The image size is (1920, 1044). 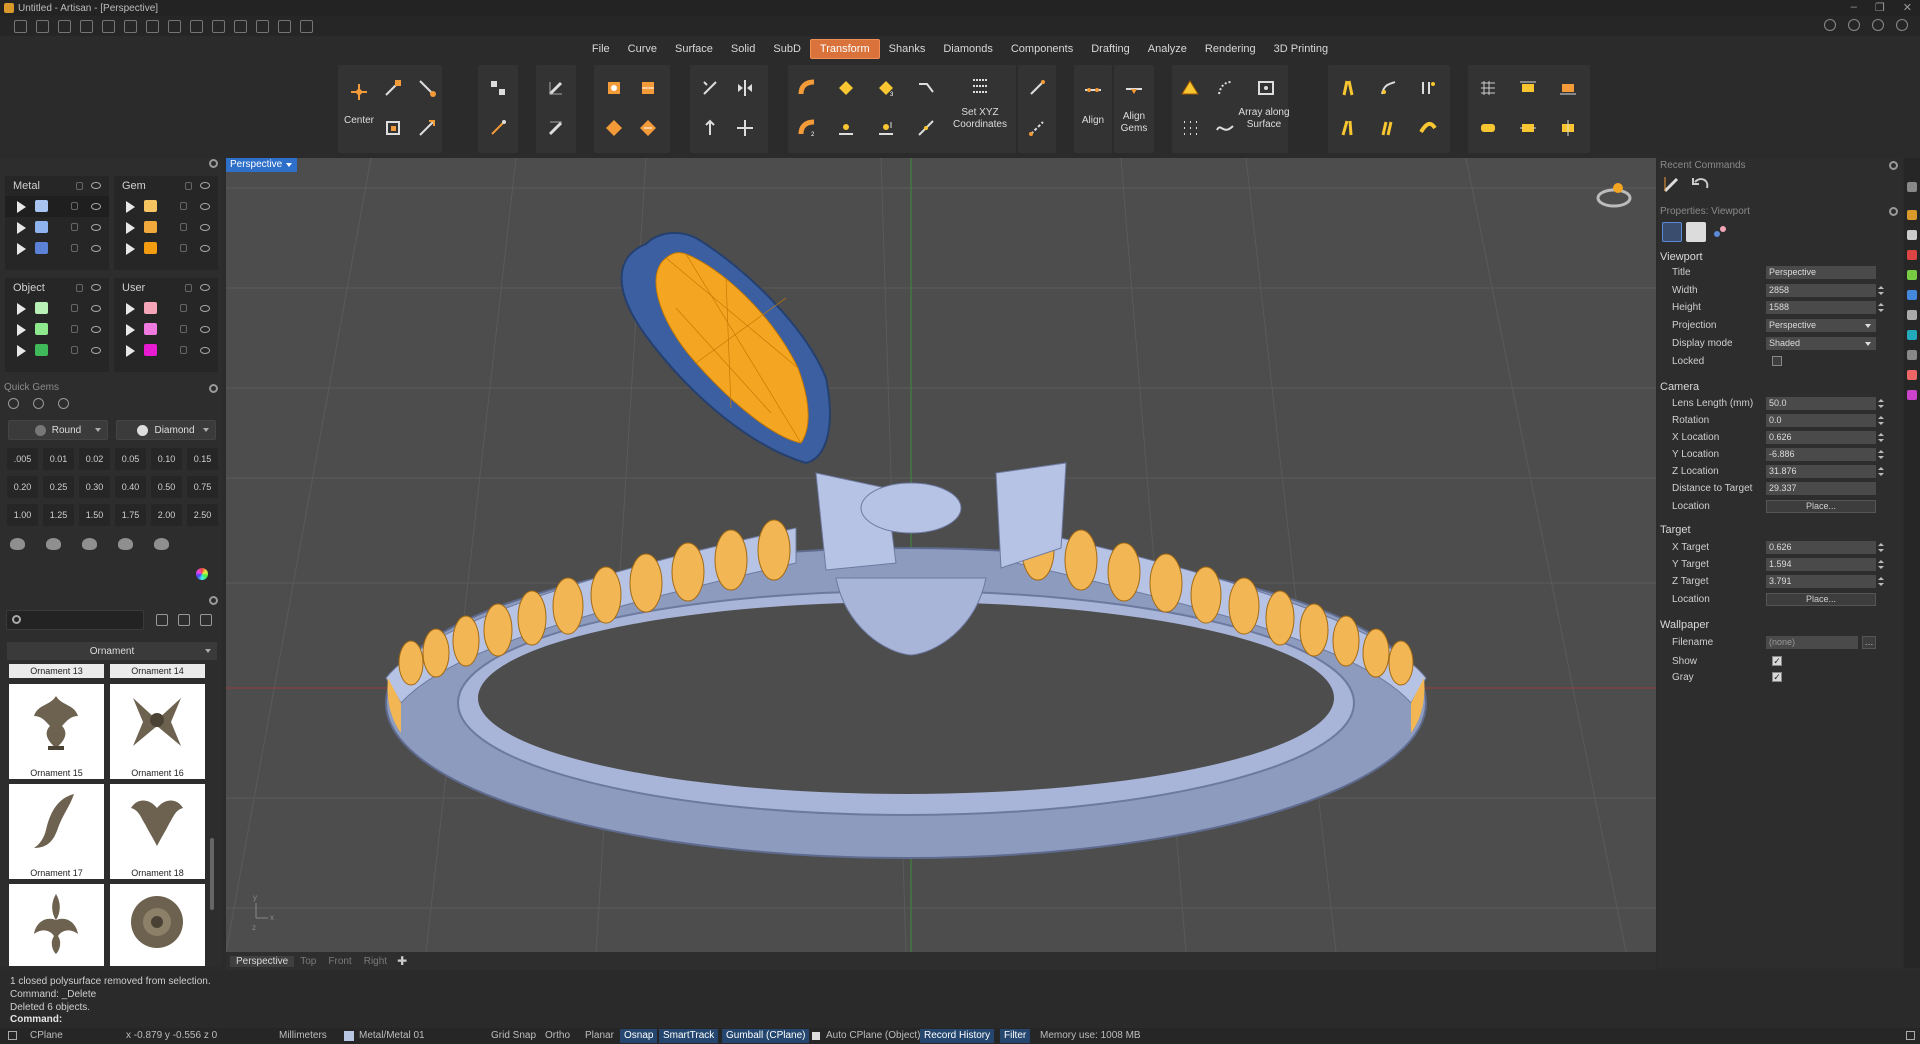 What do you see at coordinates (162, 620) in the screenshot?
I see `add-folder-icon` at bounding box center [162, 620].